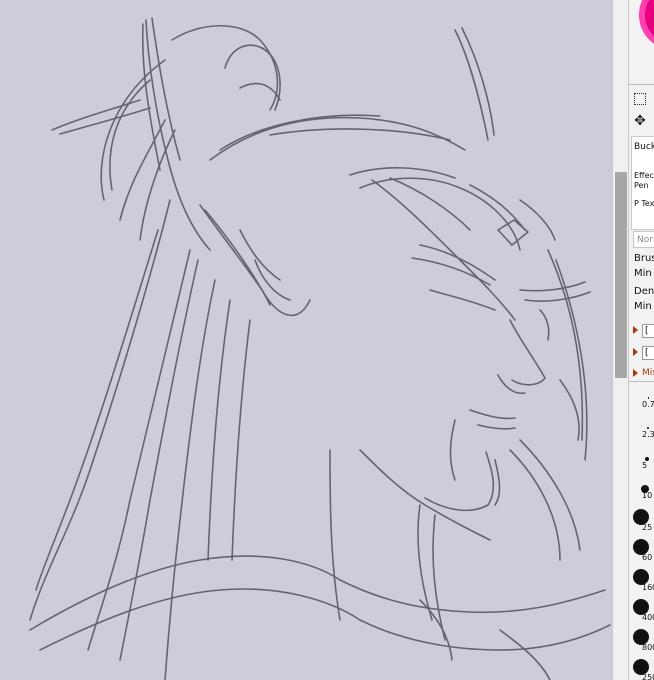 Image resolution: width=654 pixels, height=680 pixels. Describe the element at coordinates (645, 465) in the screenshot. I see `brush-size-value: 5` at that location.